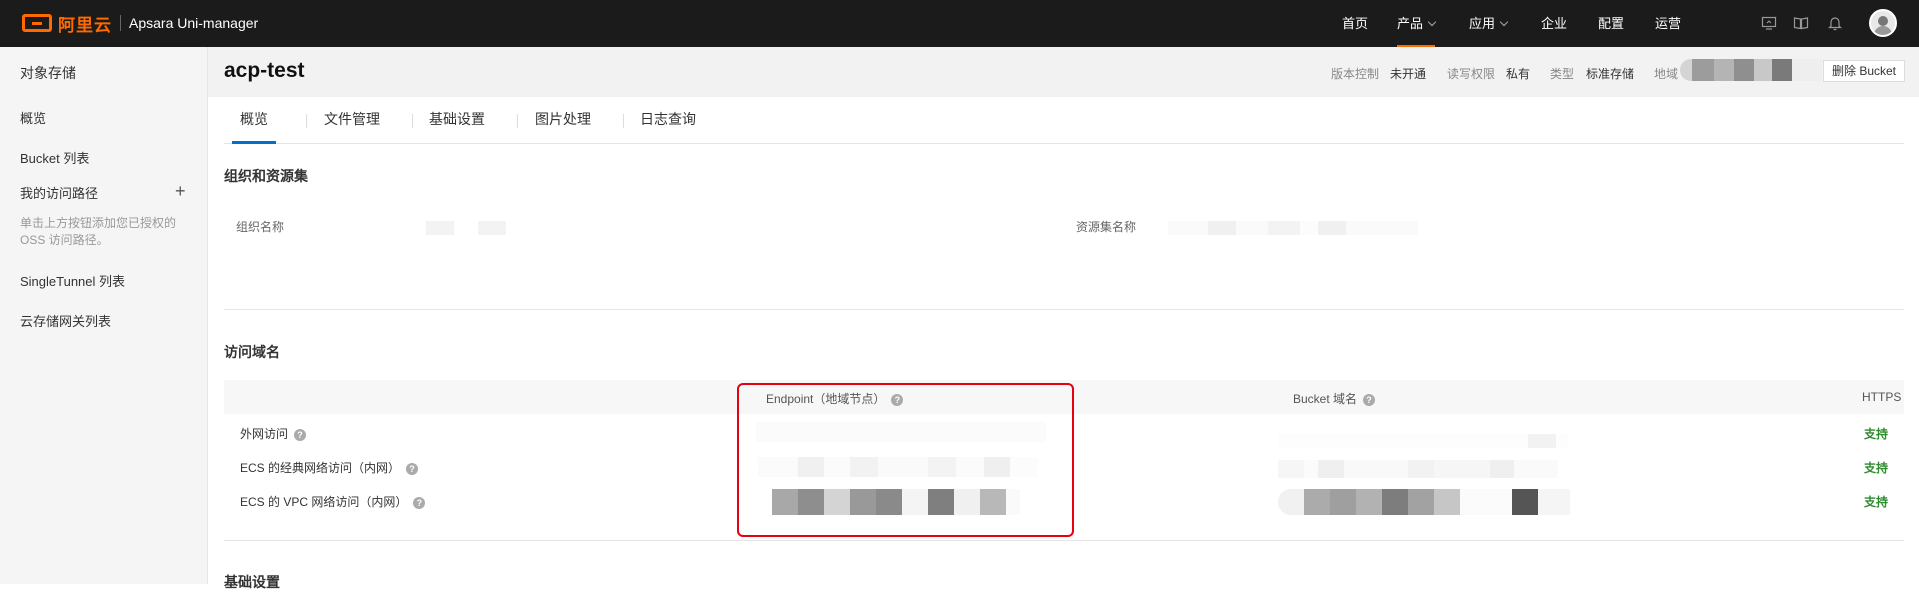 This screenshot has width=1919, height=592. I want to click on bucket-domain-internet-redacted, so click(1423, 441).